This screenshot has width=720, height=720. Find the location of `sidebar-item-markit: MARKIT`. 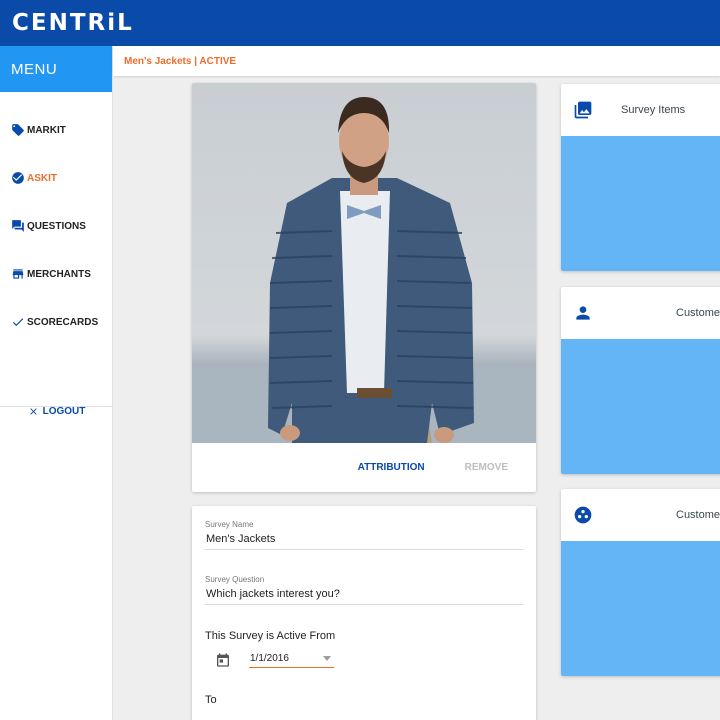

sidebar-item-markit: MARKIT is located at coordinates (56, 130).